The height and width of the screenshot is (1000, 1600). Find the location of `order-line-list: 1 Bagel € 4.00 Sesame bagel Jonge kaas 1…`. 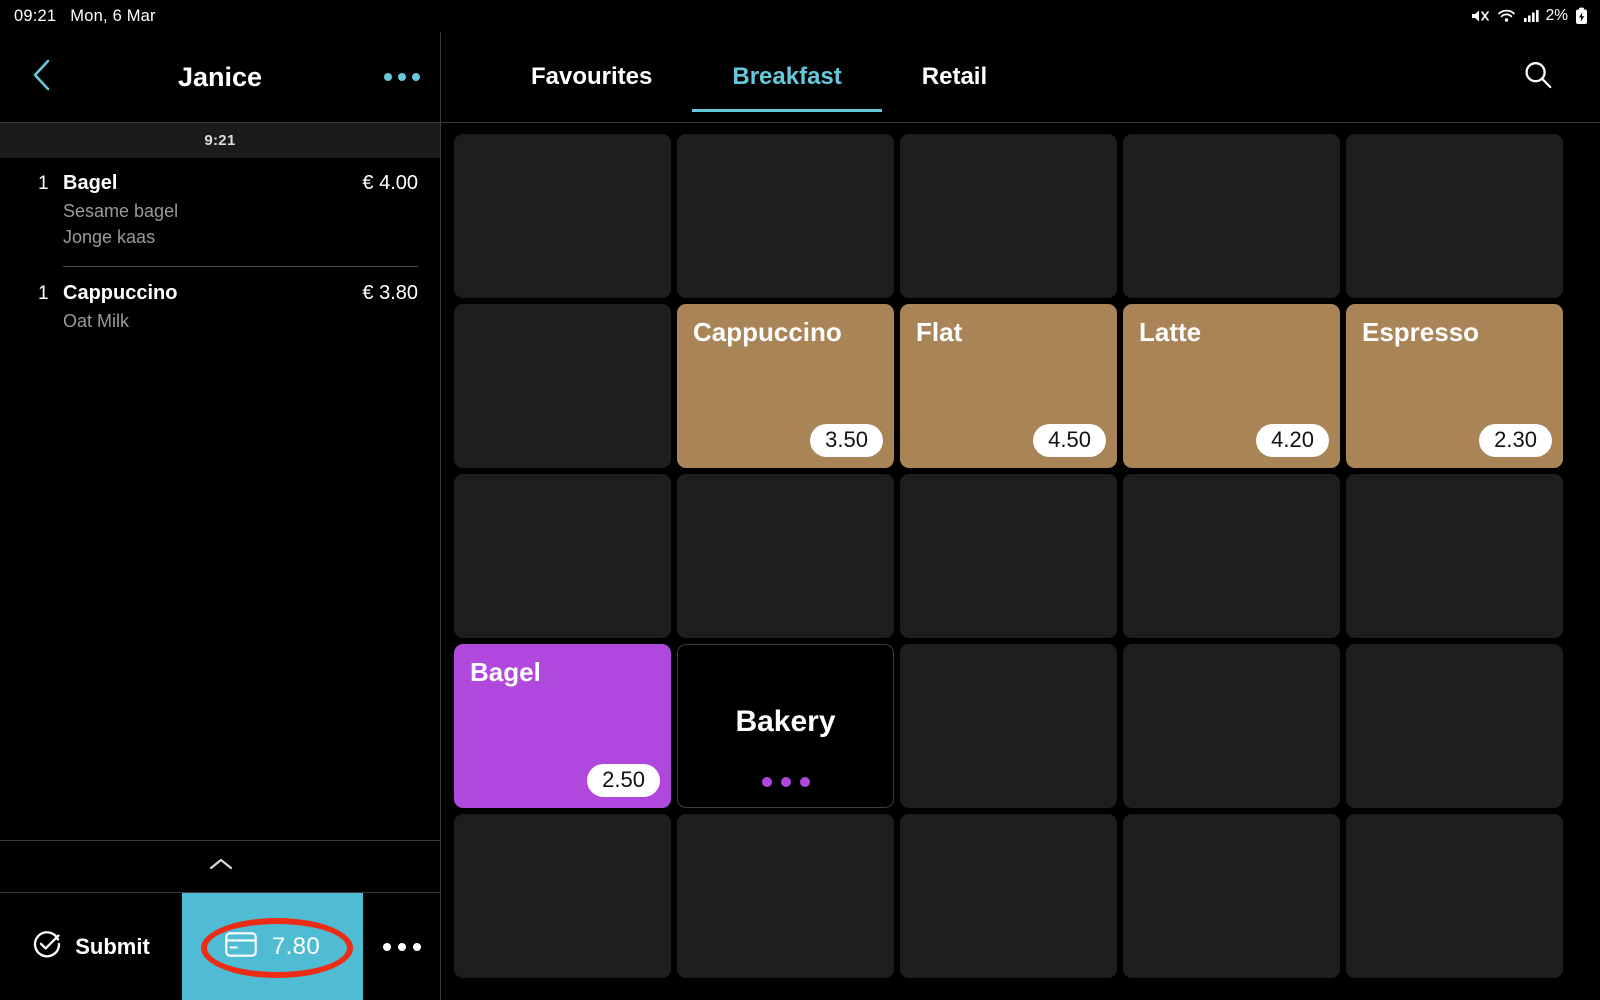

order-line-list: 1 Bagel € 4.00 Sesame bagel Jonge kaas 1… is located at coordinates (220, 246).